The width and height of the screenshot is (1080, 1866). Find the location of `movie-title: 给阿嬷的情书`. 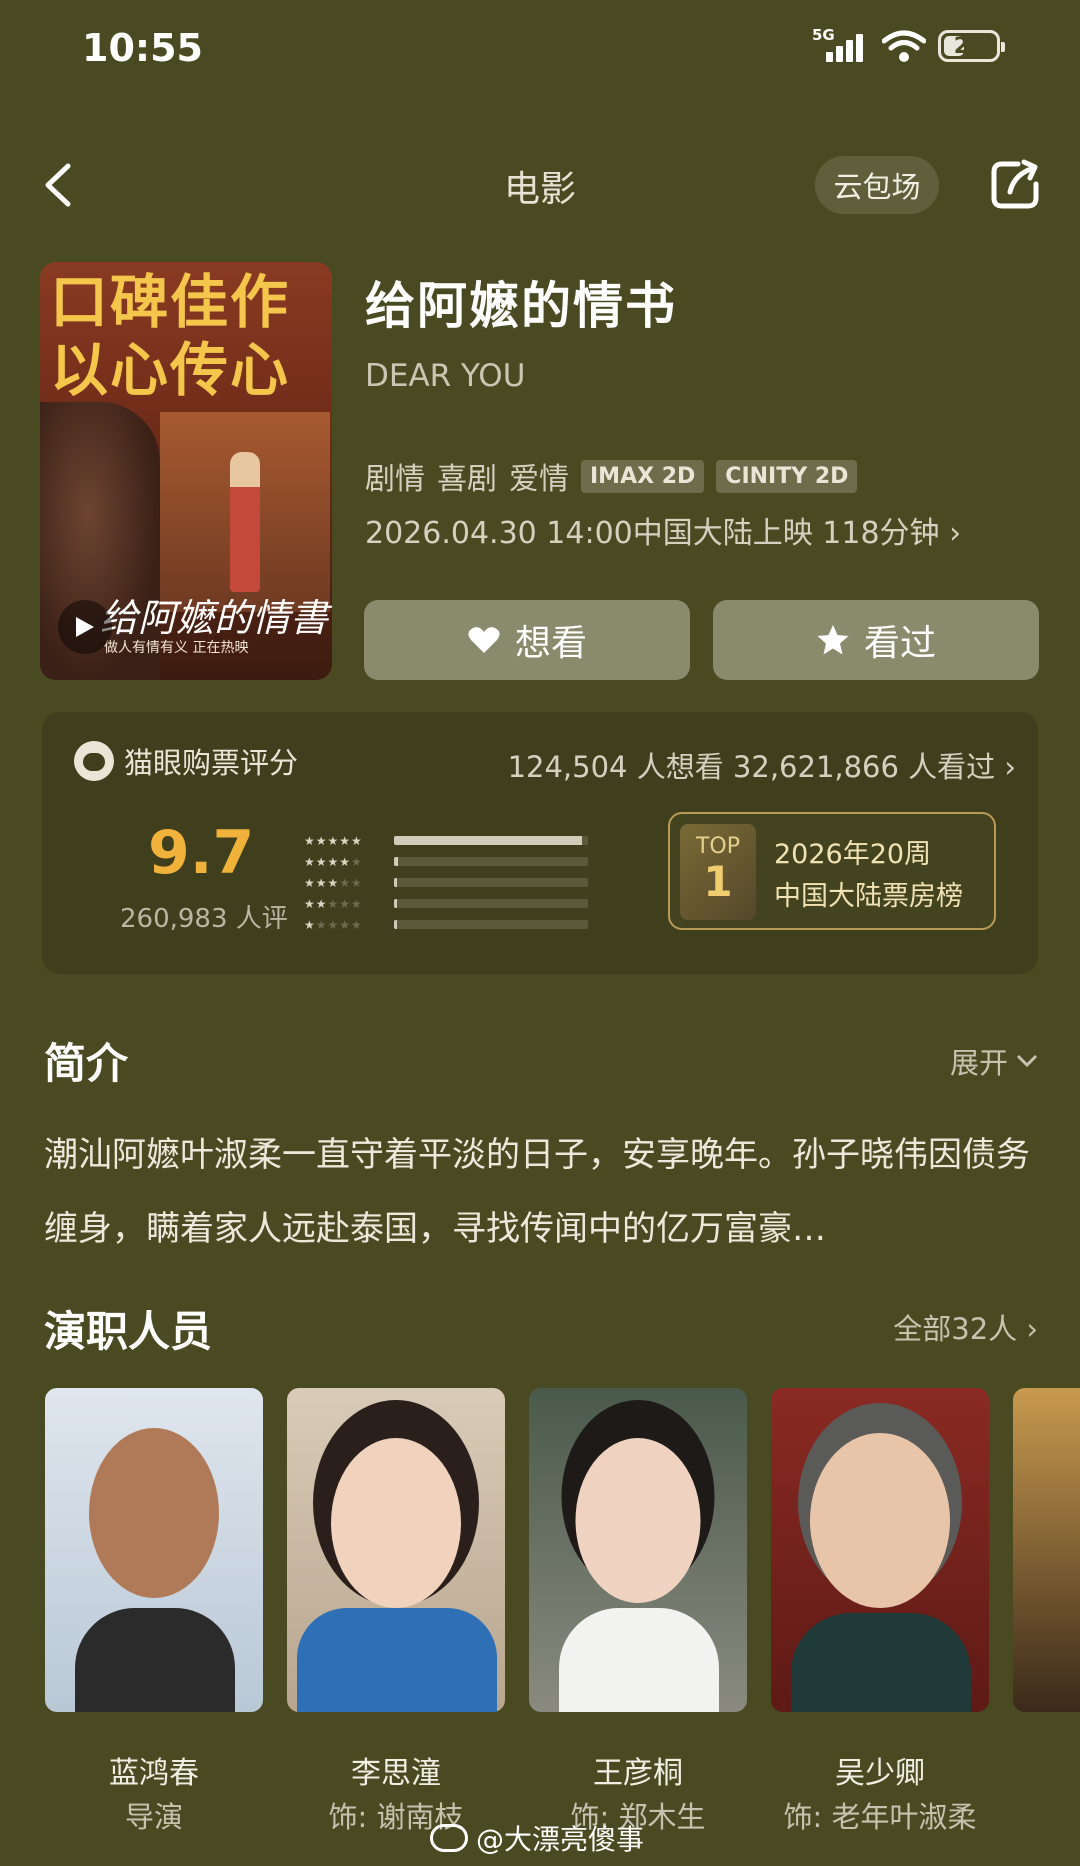

movie-title: 给阿嬷的情书 is located at coordinates (521, 306).